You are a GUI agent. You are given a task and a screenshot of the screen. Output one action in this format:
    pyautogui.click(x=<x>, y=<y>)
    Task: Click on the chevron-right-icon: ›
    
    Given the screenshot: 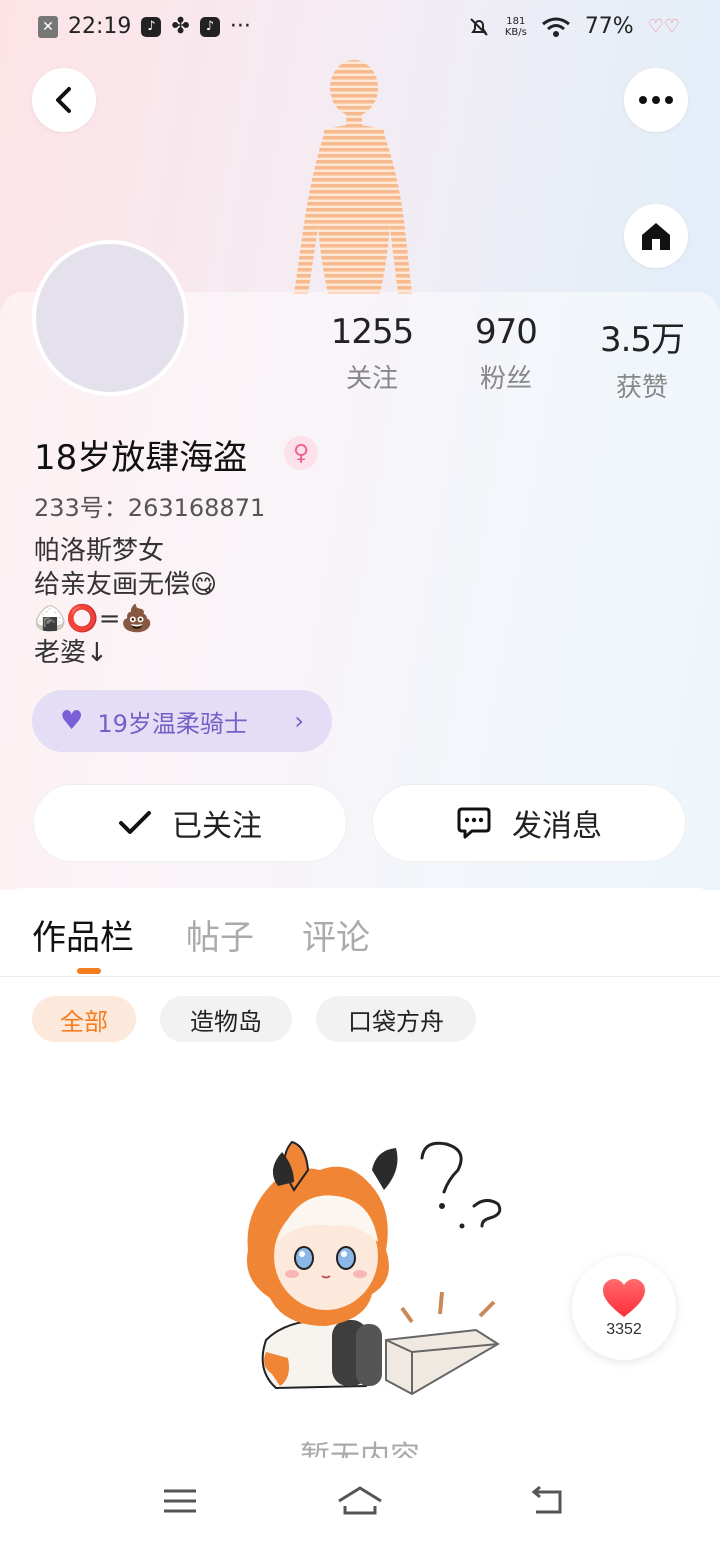 What is the action you would take?
    pyautogui.click(x=299, y=721)
    